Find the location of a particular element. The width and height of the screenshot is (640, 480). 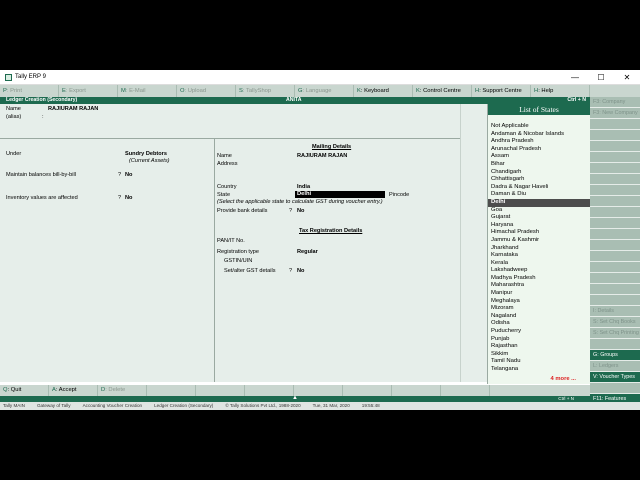

bottom-button-2: D: Delete is located at coordinates (122, 390).